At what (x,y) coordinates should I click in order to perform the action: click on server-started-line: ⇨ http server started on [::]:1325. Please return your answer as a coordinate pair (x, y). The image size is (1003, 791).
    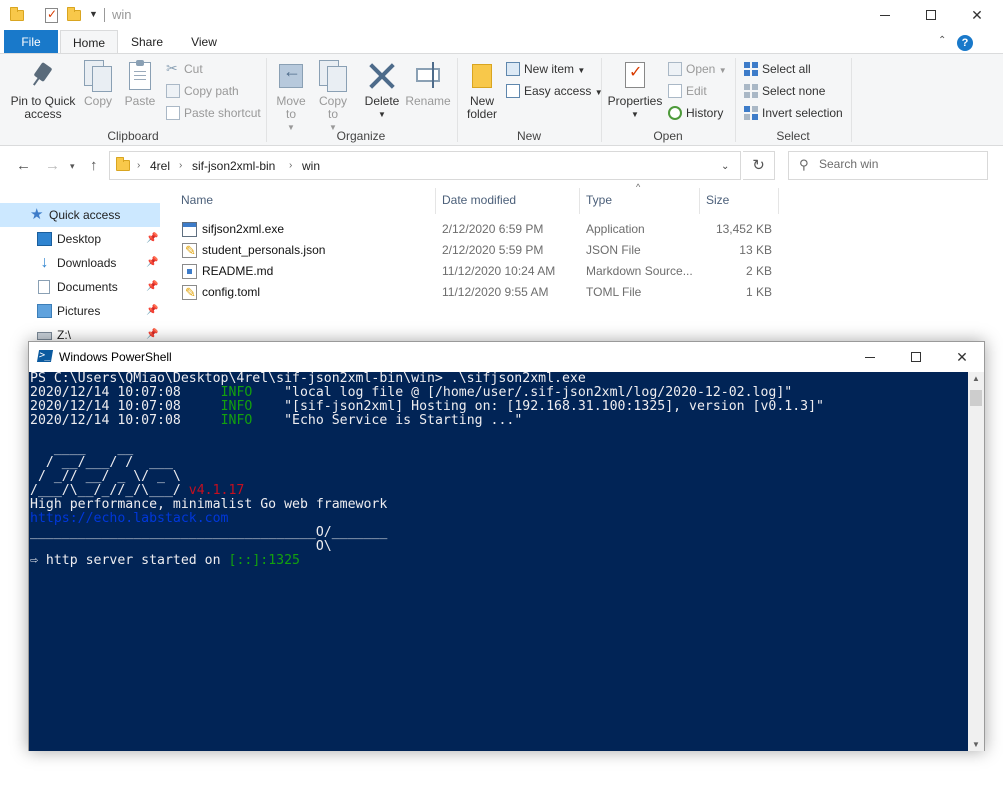
    Looking at the image, I should click on (165, 561).